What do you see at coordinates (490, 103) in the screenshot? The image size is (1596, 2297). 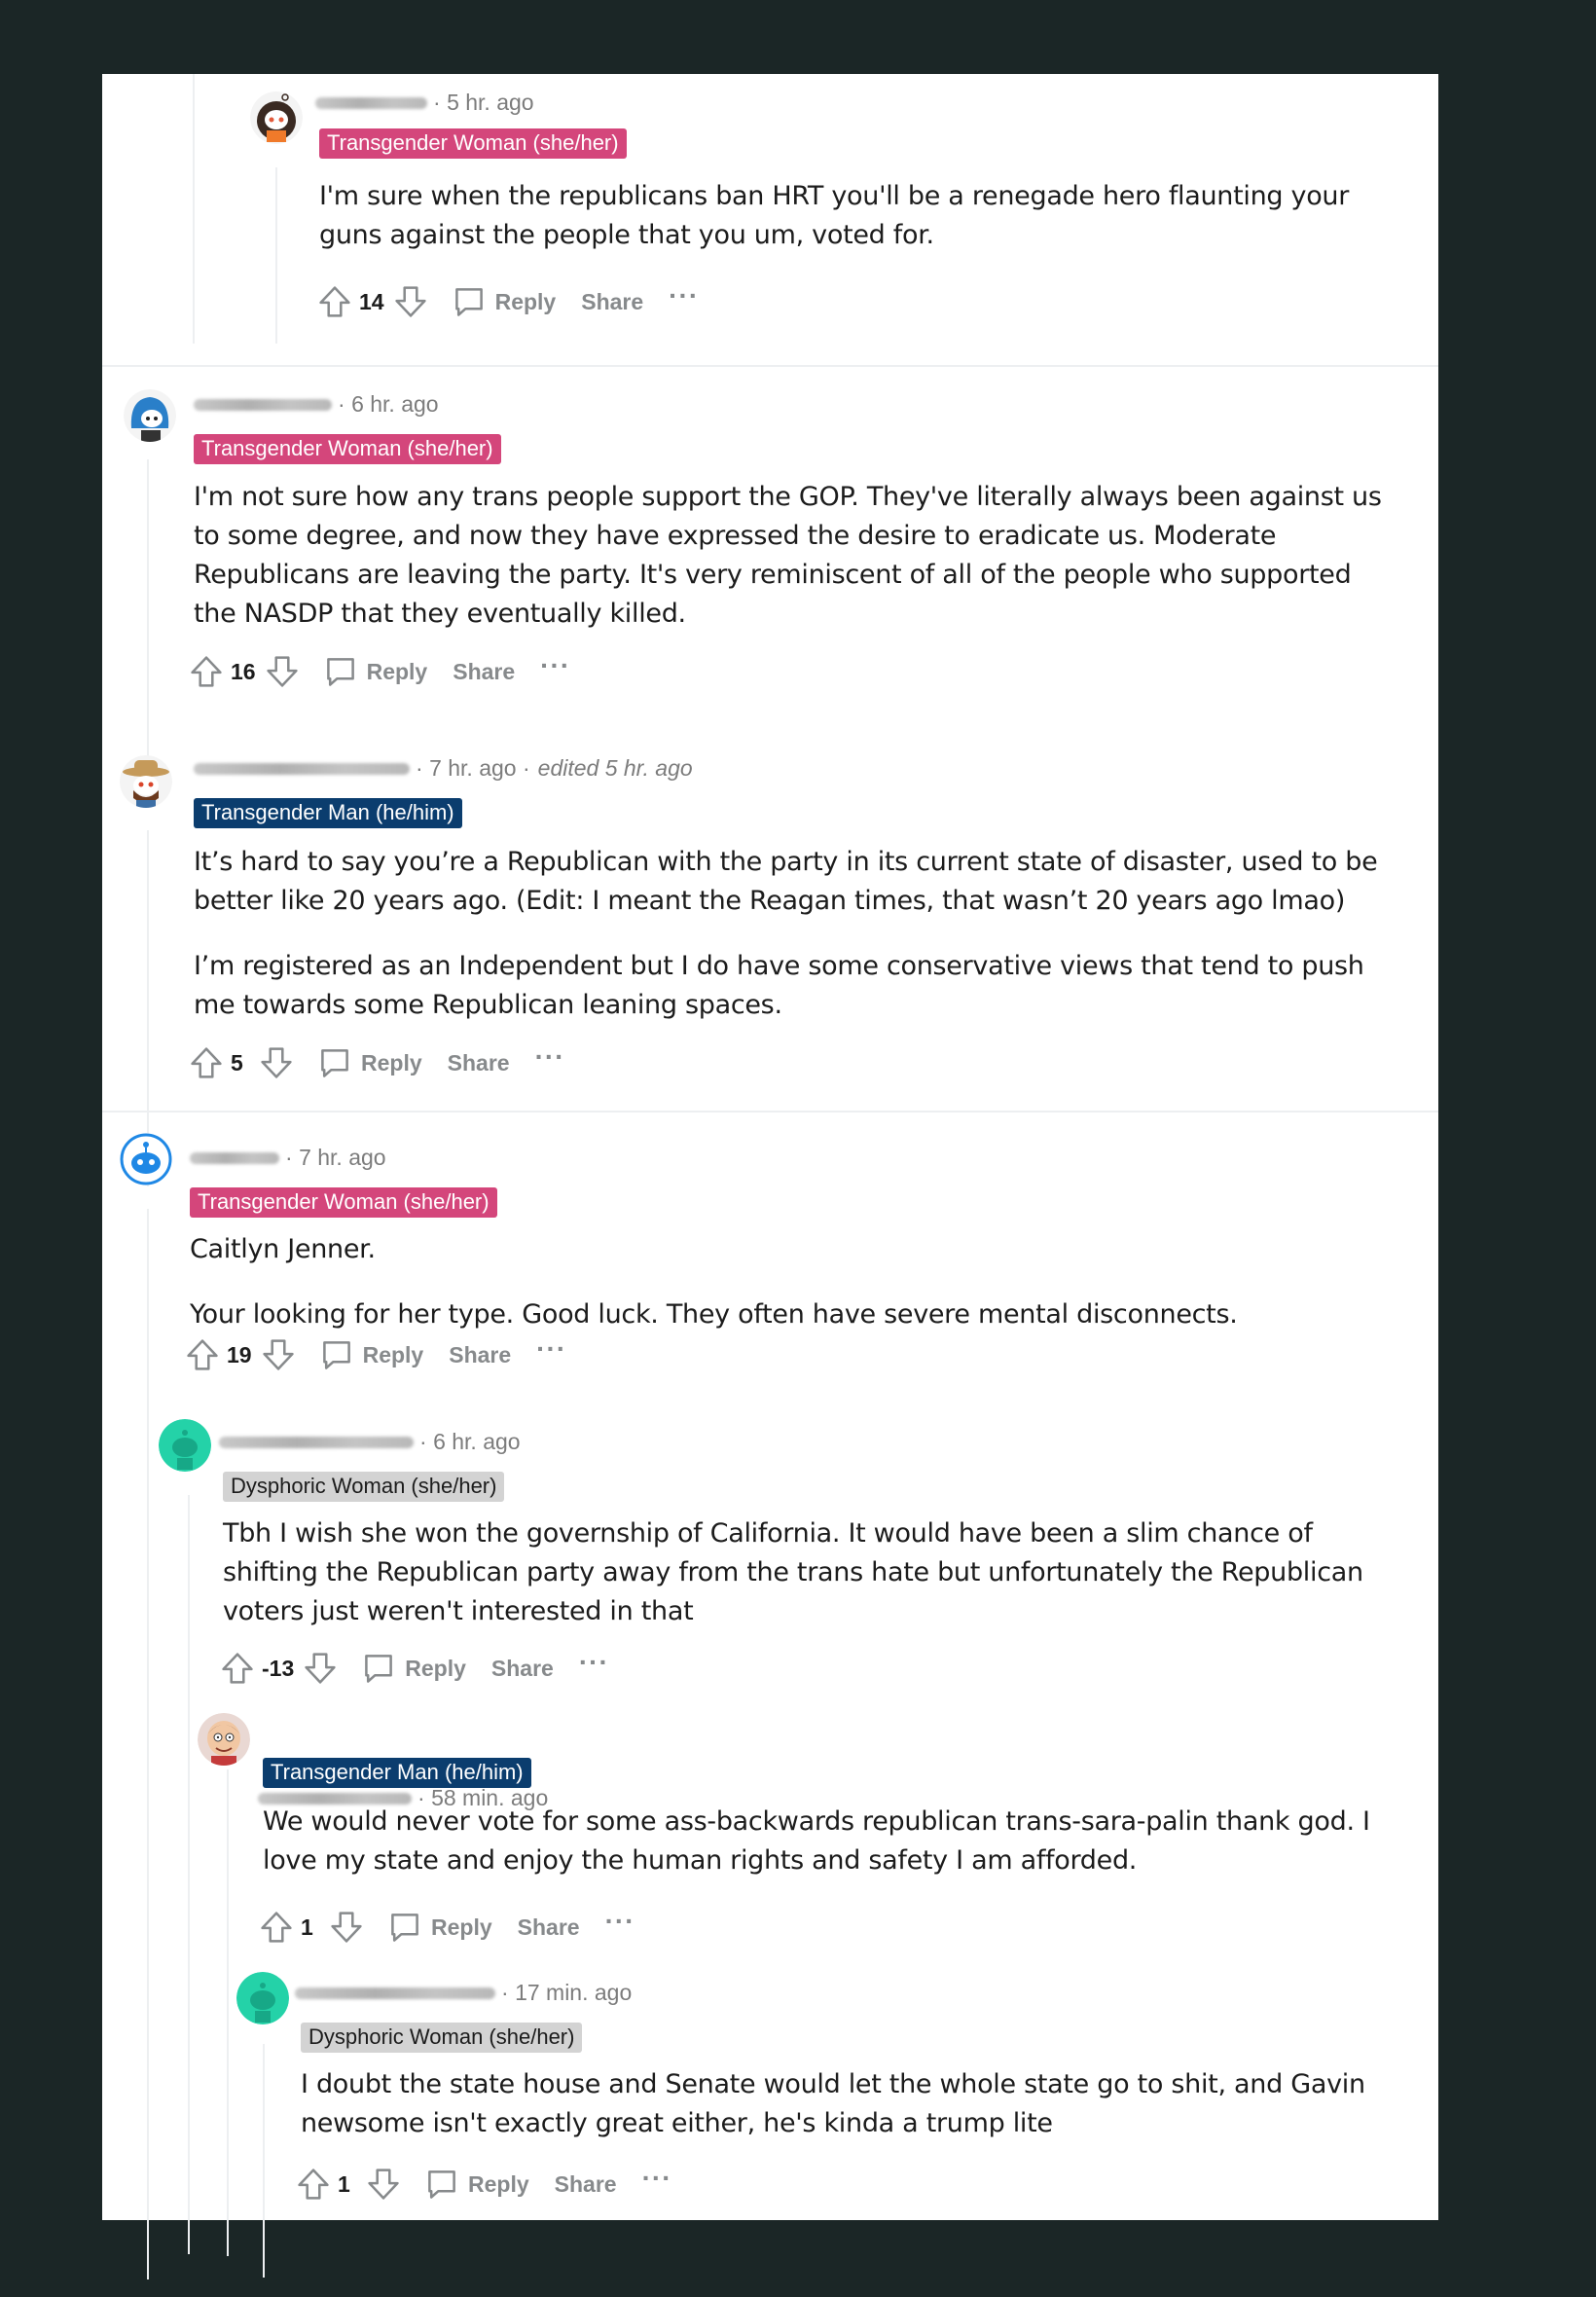 I see `timestamp: 5 hr. ago` at bounding box center [490, 103].